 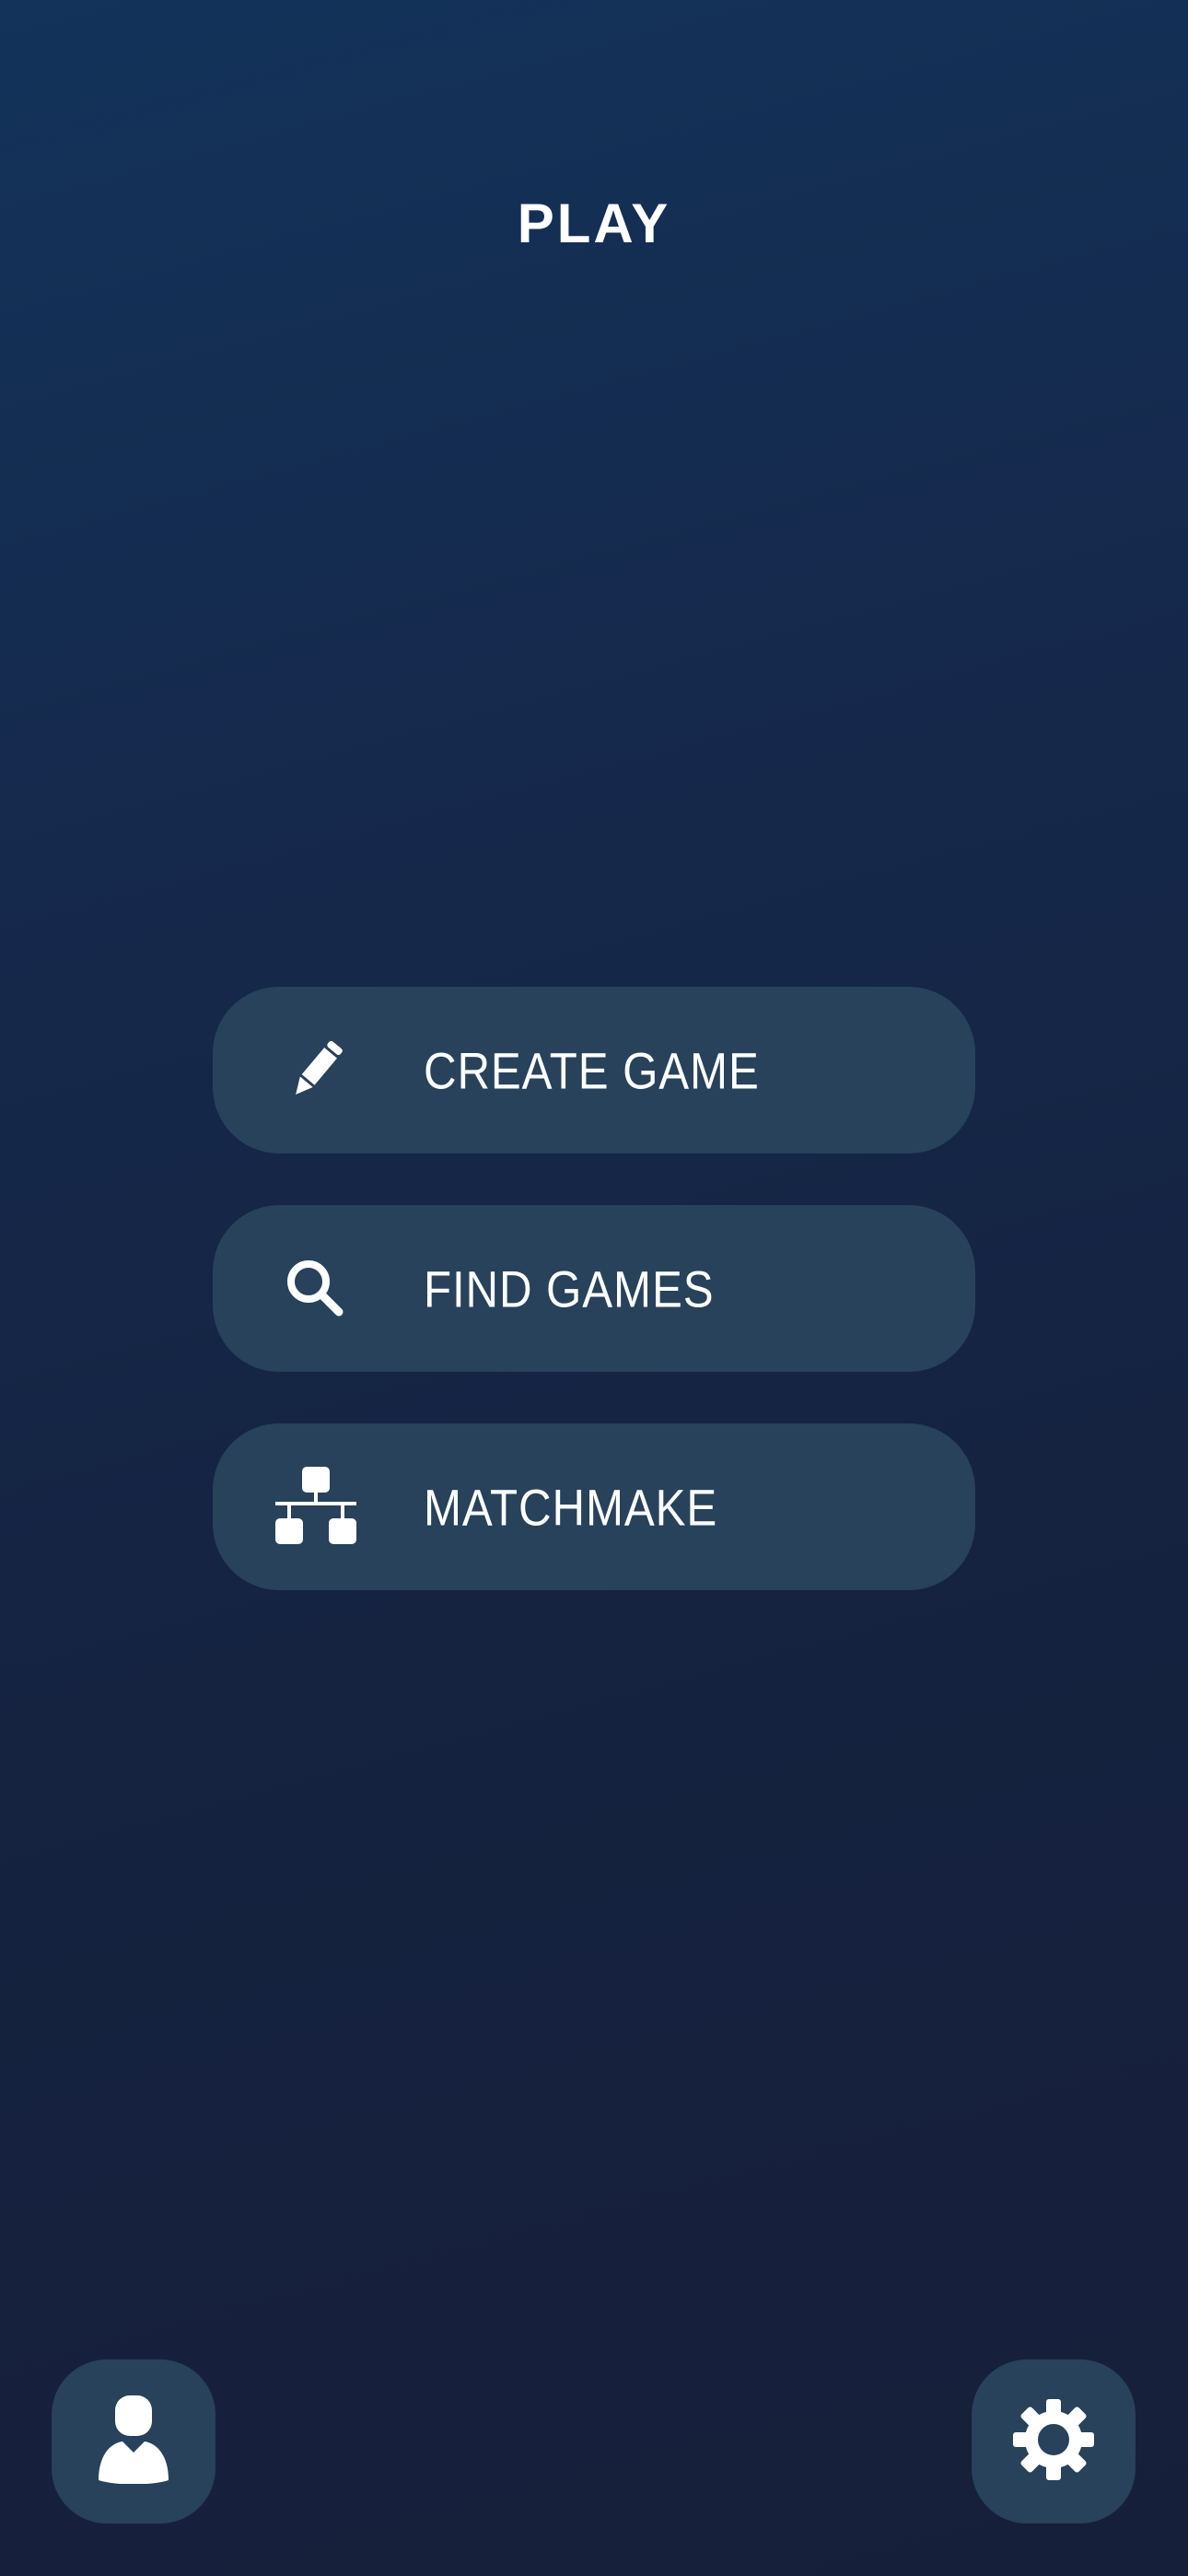 I want to click on profile-button, so click(x=133, y=2441).